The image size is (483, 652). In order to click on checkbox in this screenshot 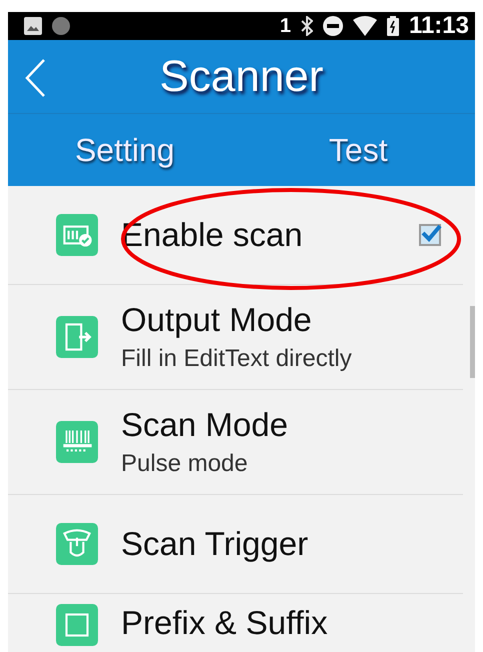, I will do `click(430, 235)`.